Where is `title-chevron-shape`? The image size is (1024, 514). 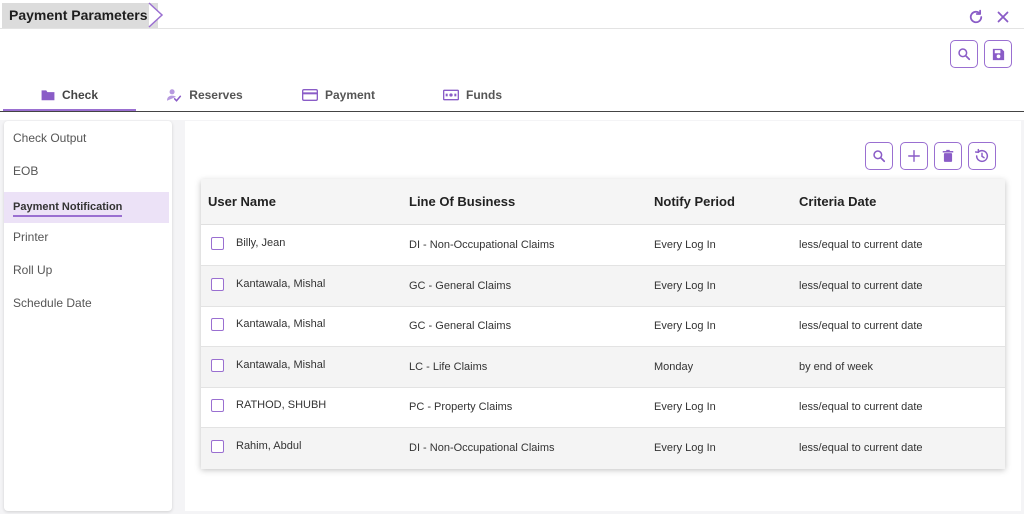
title-chevron-shape is located at coordinates (156, 15).